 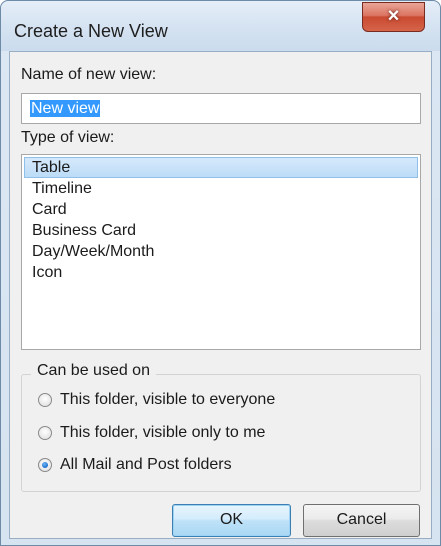 I want to click on list-item-icon: Icon, so click(x=221, y=272).